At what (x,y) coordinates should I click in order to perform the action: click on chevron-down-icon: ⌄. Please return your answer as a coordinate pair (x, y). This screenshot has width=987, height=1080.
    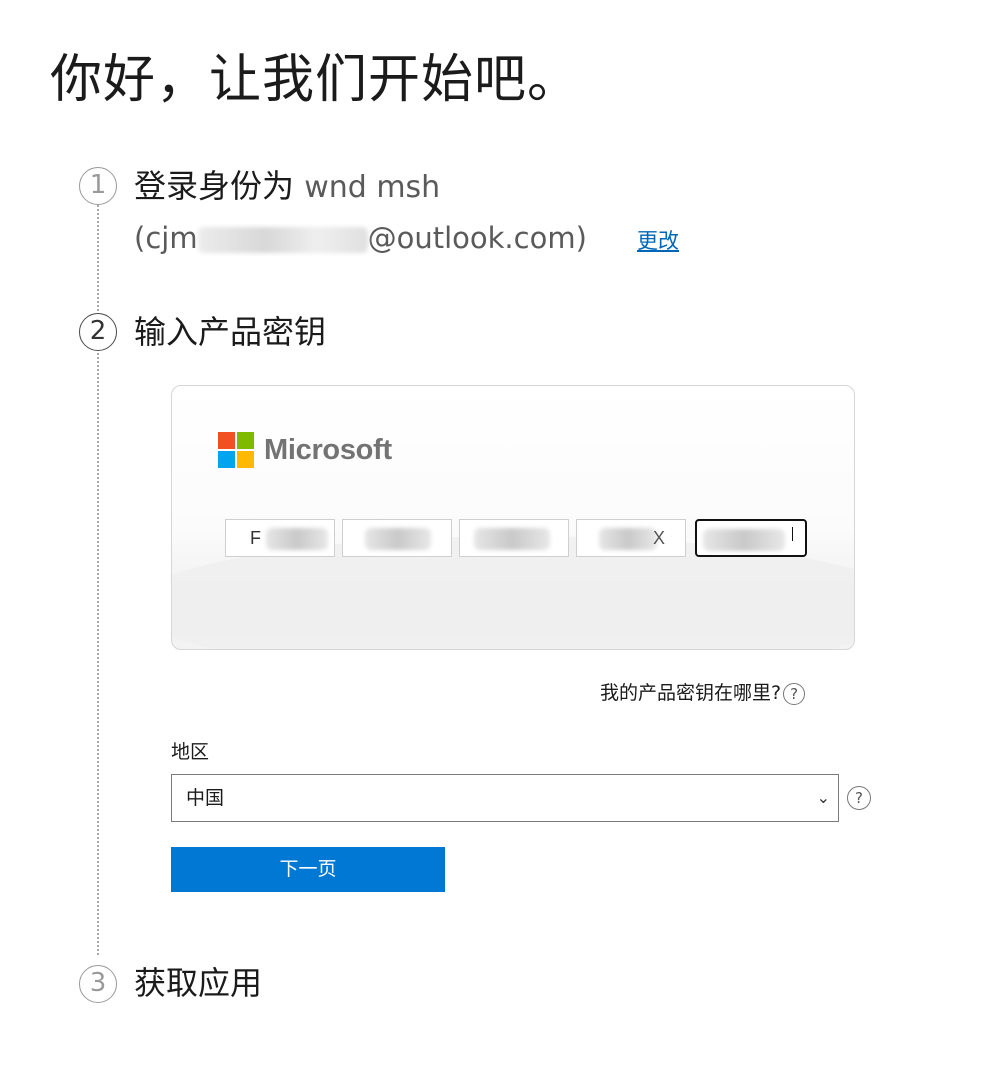
    Looking at the image, I should click on (823, 797).